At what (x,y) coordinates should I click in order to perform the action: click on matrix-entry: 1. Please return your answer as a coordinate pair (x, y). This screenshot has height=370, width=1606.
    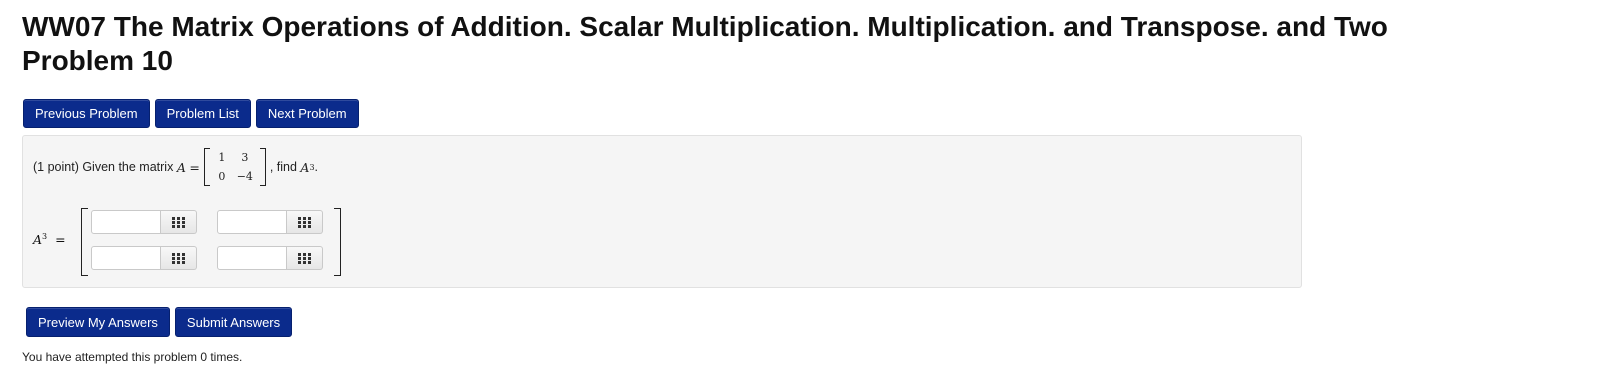
    Looking at the image, I should click on (222, 157).